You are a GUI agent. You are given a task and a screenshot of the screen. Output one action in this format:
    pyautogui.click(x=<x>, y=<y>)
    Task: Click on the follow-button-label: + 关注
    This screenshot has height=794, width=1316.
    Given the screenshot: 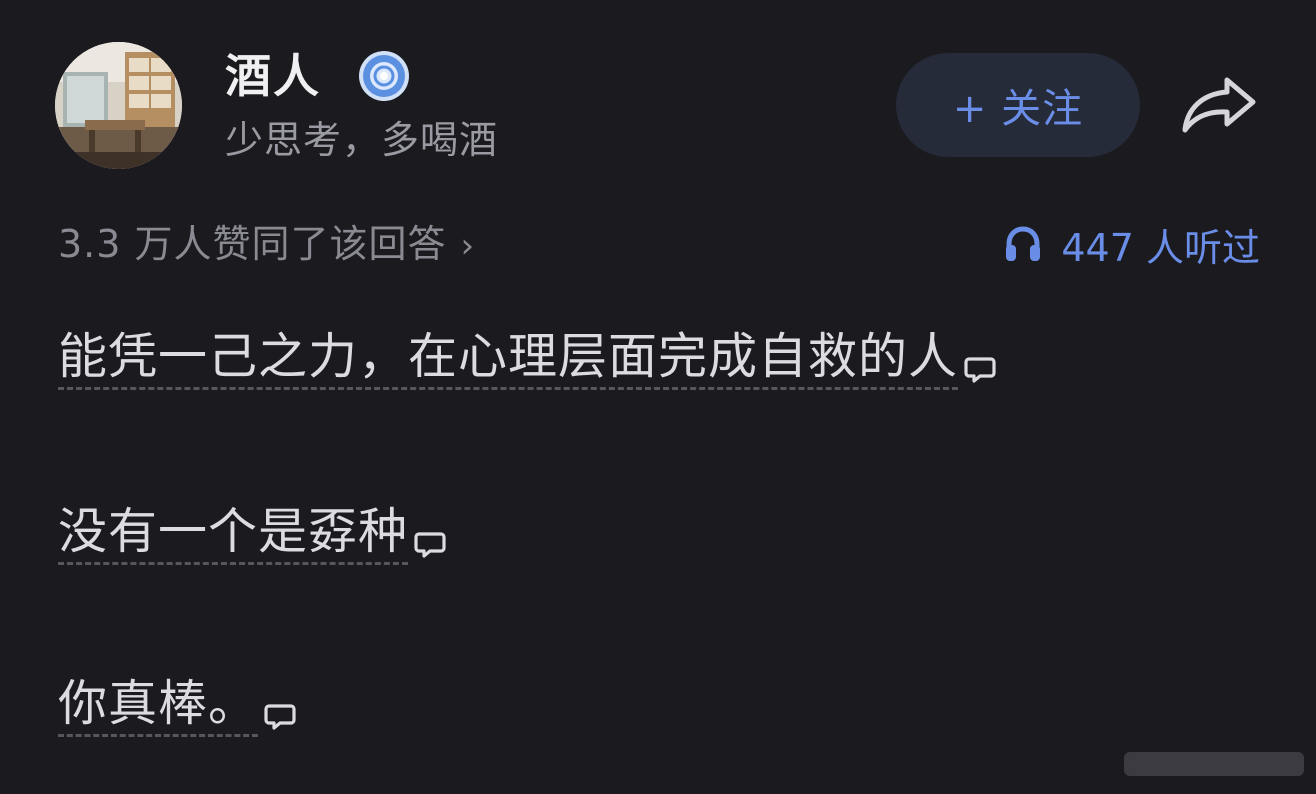 What is the action you would take?
    pyautogui.click(x=1018, y=109)
    